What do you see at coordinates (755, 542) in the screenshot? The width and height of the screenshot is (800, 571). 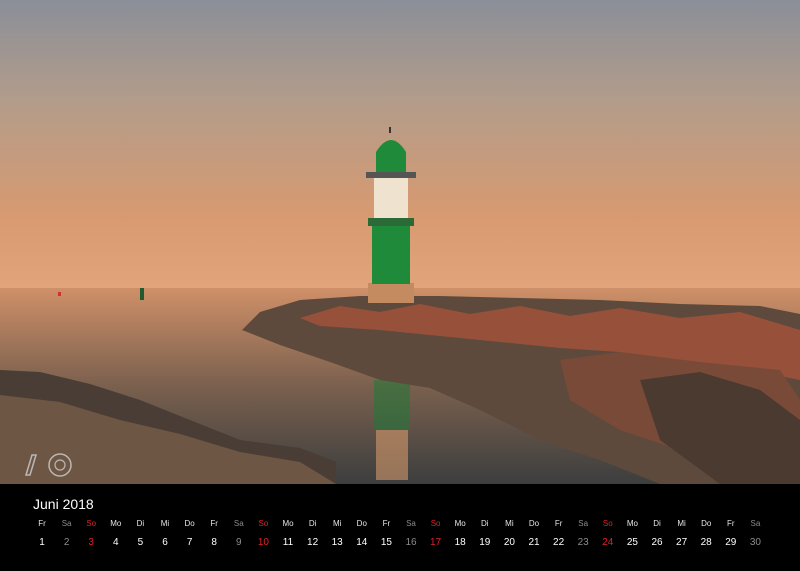 I see `day-number: 30` at bounding box center [755, 542].